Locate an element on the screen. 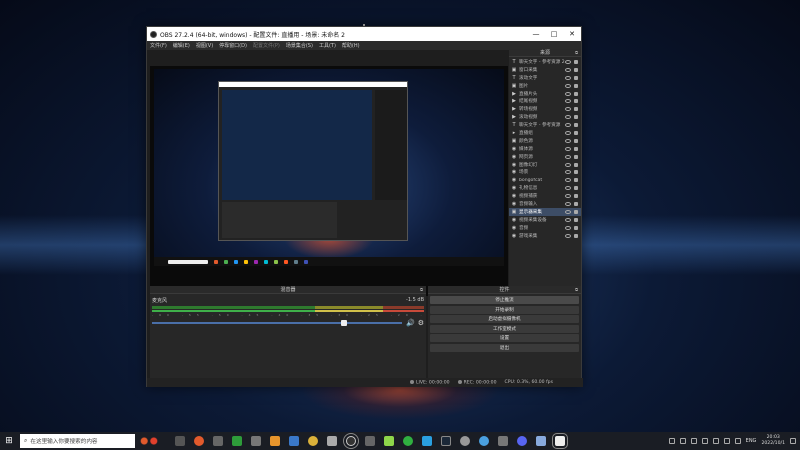 The height and width of the screenshot is (450, 800). source-item: ◉ 视频捕获 is located at coordinates (545, 196).